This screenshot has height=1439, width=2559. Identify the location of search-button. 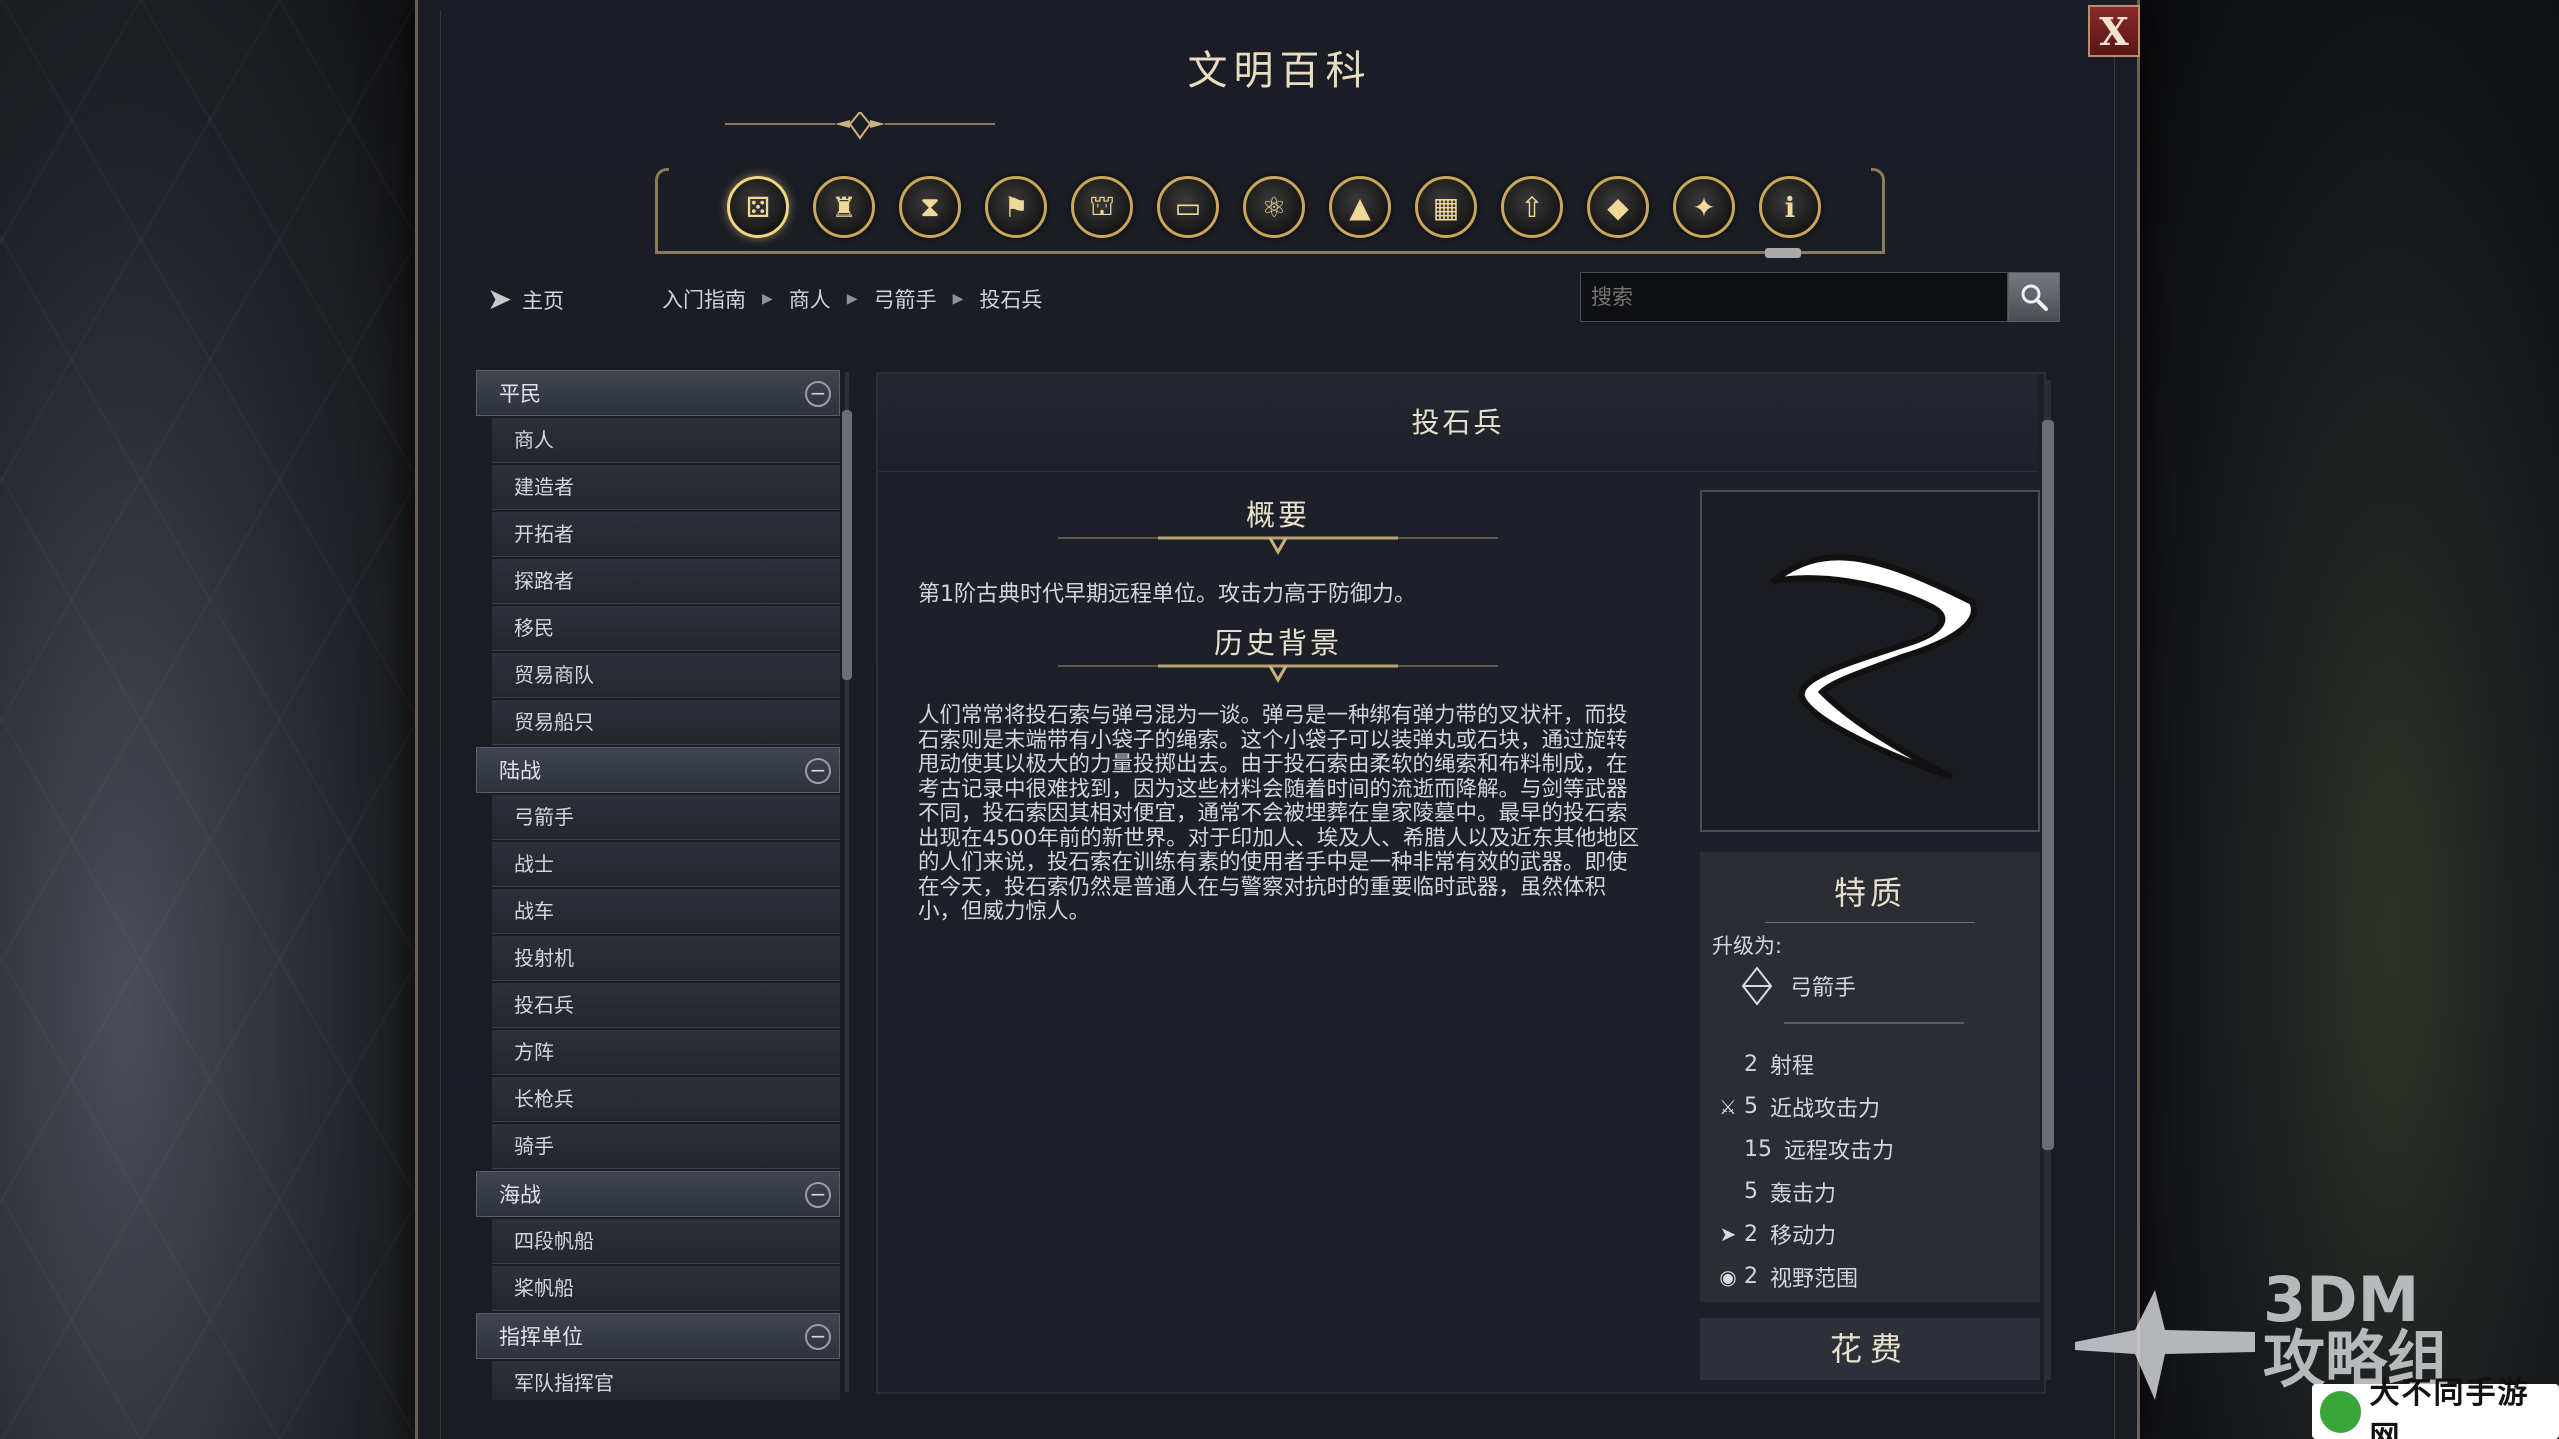
(2034, 297).